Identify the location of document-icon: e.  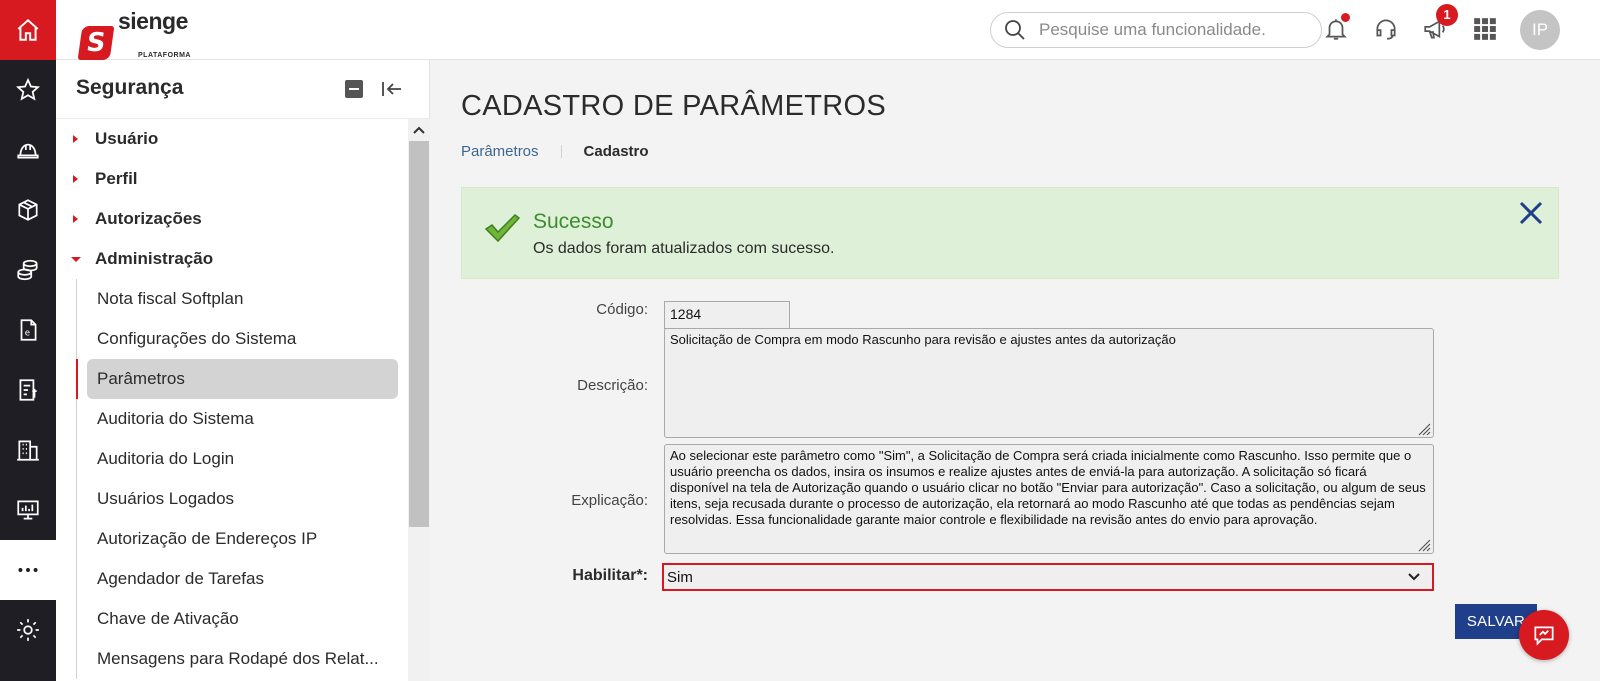
(28, 330).